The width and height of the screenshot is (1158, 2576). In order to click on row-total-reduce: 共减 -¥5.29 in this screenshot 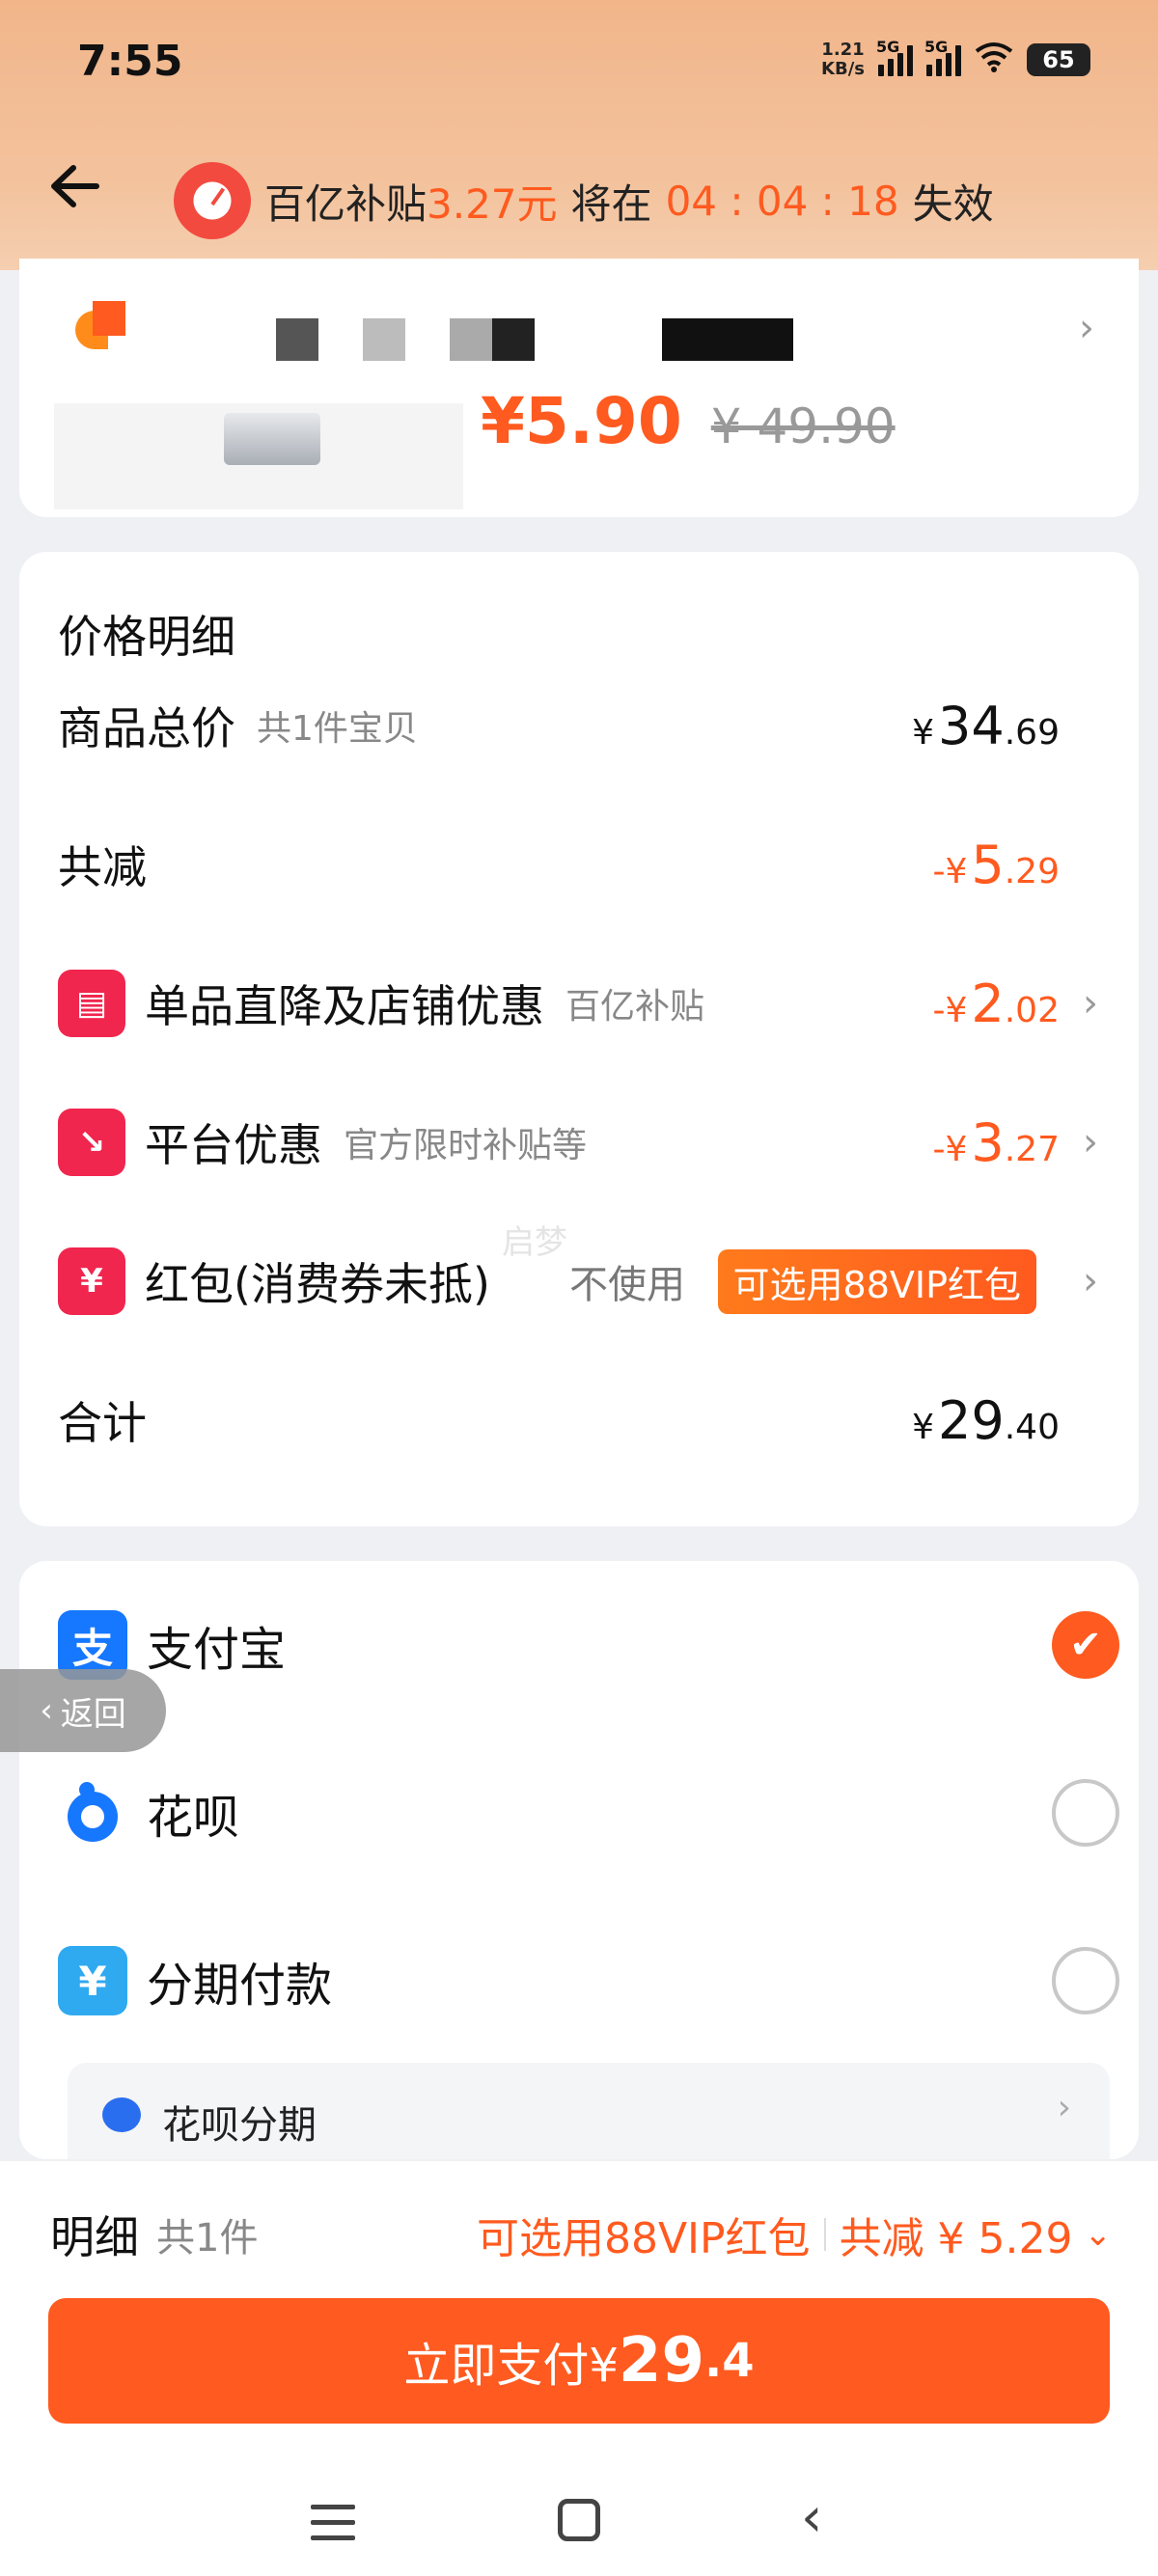, I will do `click(559, 865)`.